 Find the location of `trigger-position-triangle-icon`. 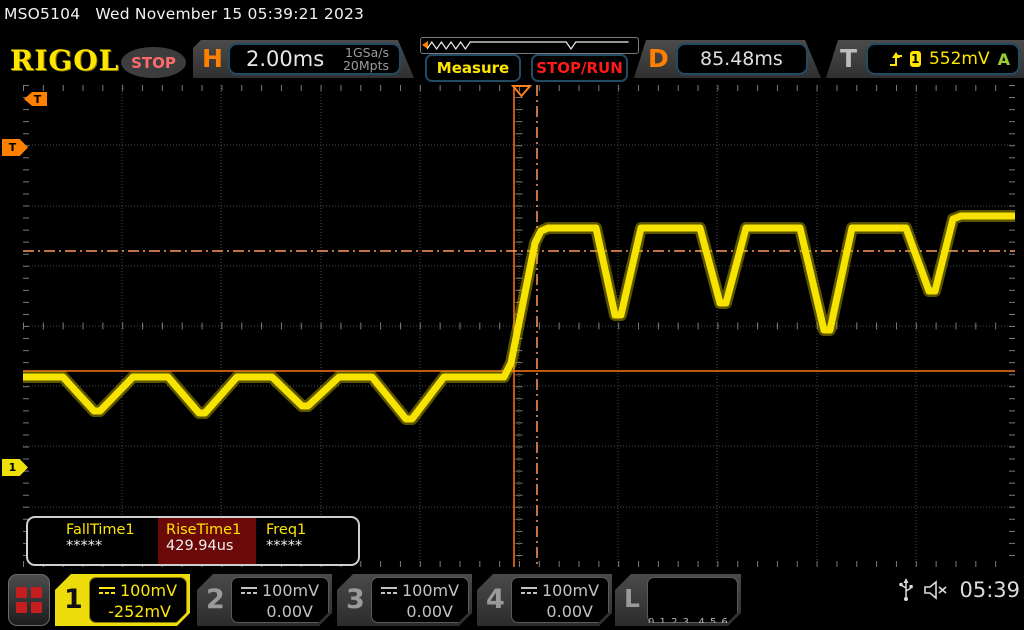

trigger-position-triangle-icon is located at coordinates (521, 91).